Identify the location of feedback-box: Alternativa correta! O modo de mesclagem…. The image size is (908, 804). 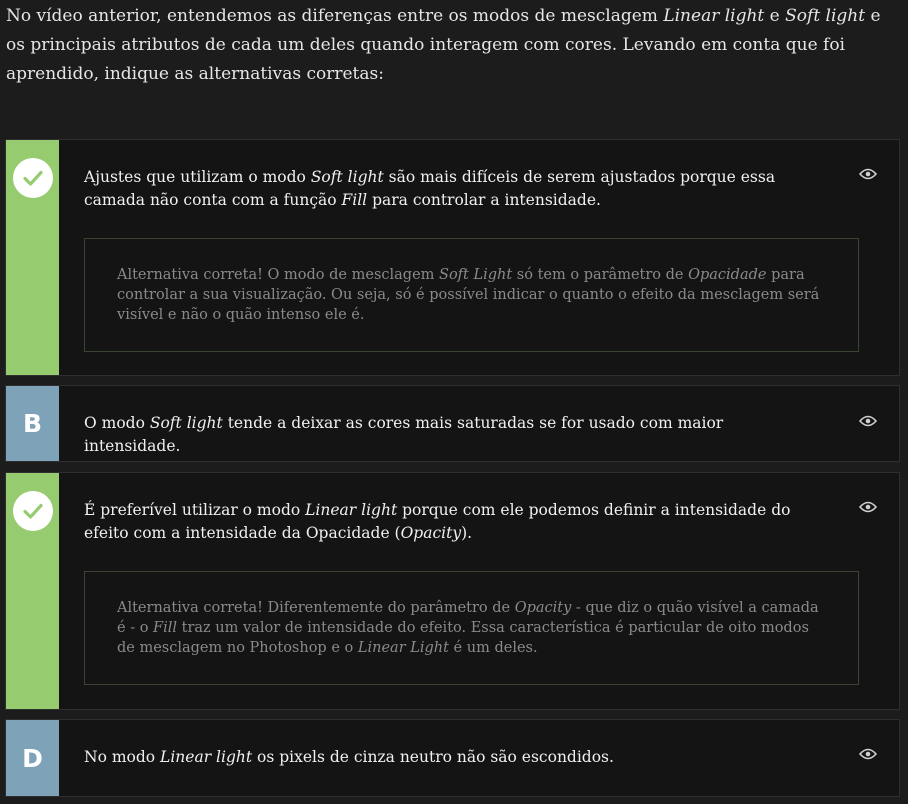
(471, 295).